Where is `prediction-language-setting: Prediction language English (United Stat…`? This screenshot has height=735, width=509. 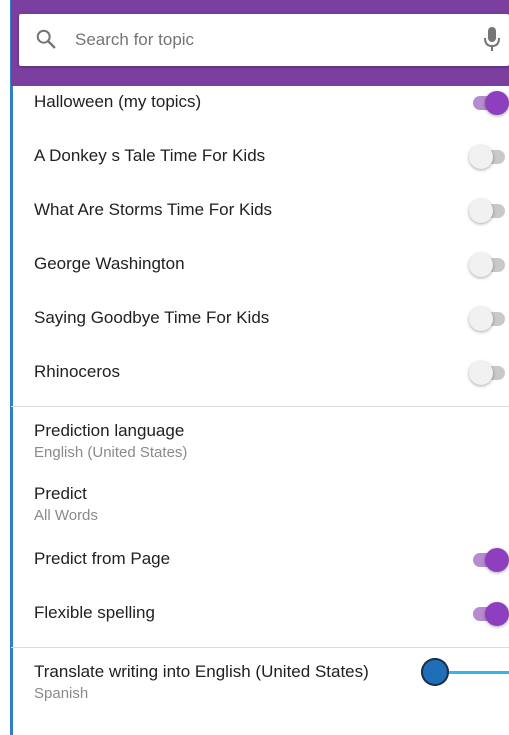 prediction-language-setting: Prediction language English (United Stat… is located at coordinates (260, 444).